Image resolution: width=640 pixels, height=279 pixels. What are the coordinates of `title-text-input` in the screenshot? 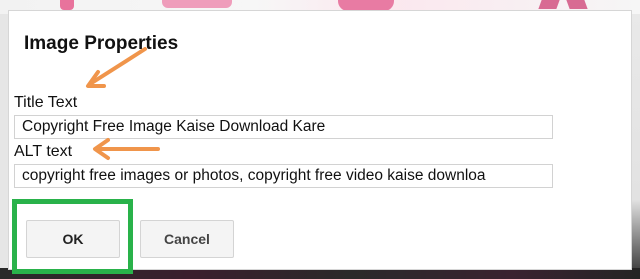 It's located at (283, 127).